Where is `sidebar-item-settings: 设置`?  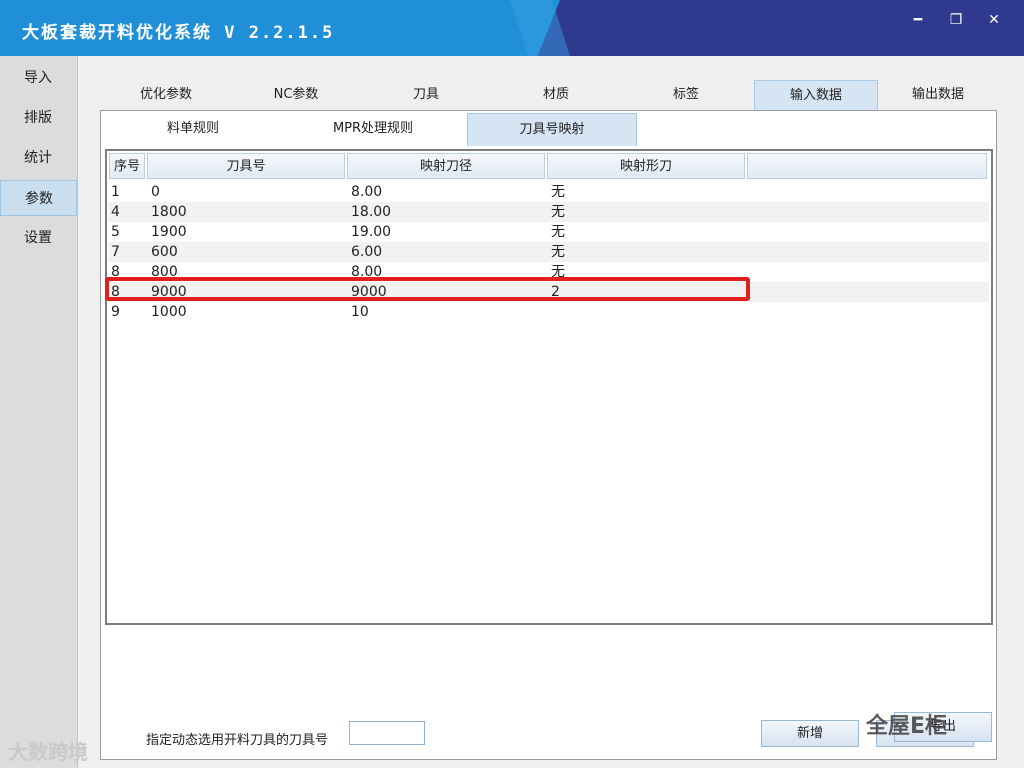
sidebar-item-settings: 设置 is located at coordinates (38, 238).